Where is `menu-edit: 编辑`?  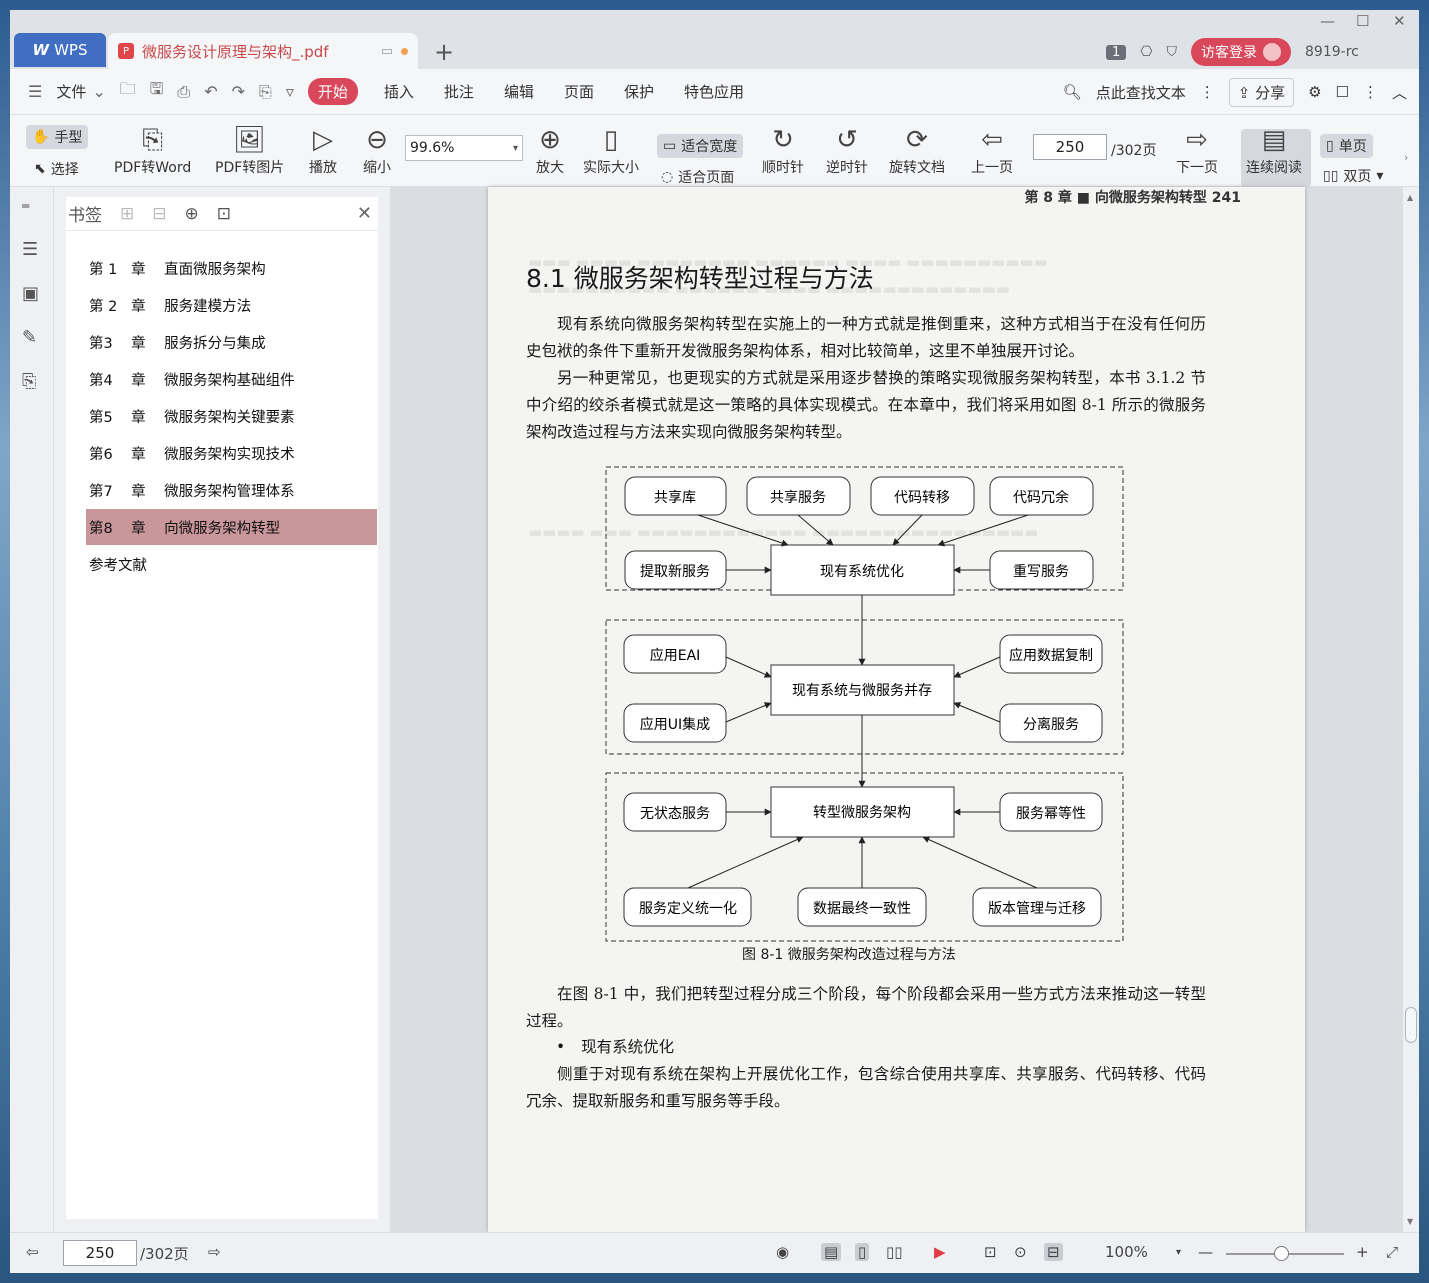 menu-edit: 编辑 is located at coordinates (519, 91).